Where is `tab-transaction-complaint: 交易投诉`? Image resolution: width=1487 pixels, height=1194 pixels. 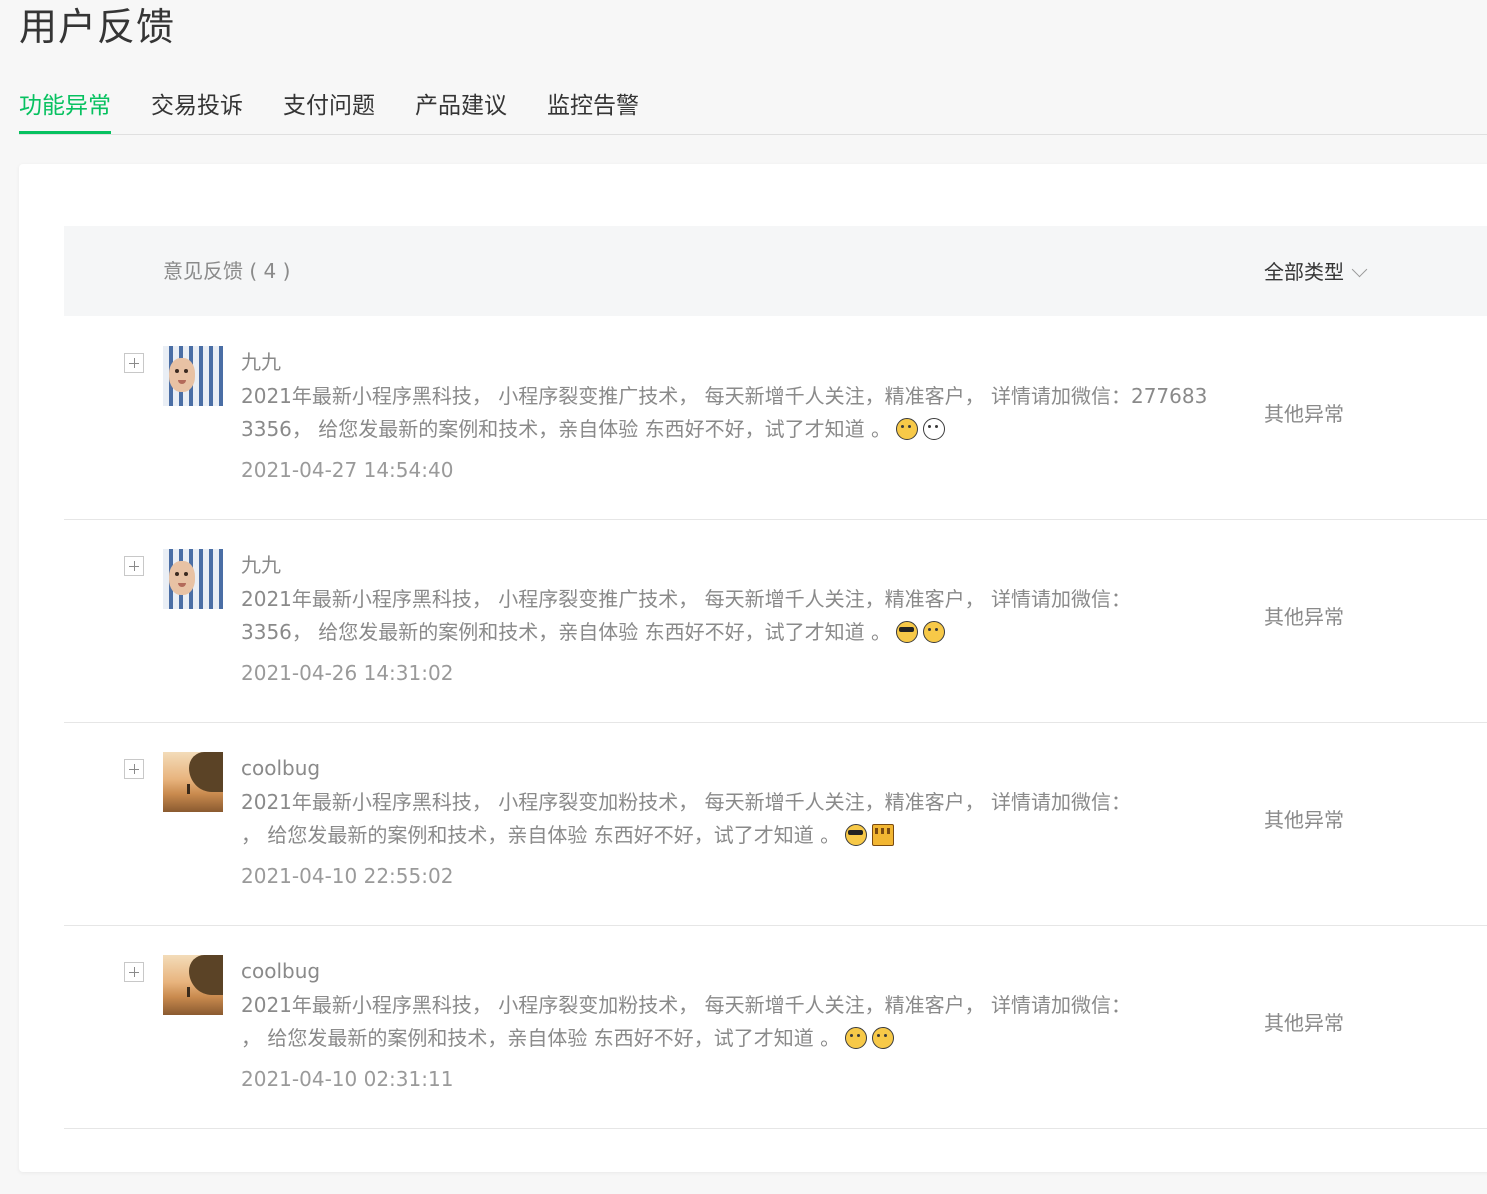
tab-transaction-complaint: 交易投诉 is located at coordinates (197, 108).